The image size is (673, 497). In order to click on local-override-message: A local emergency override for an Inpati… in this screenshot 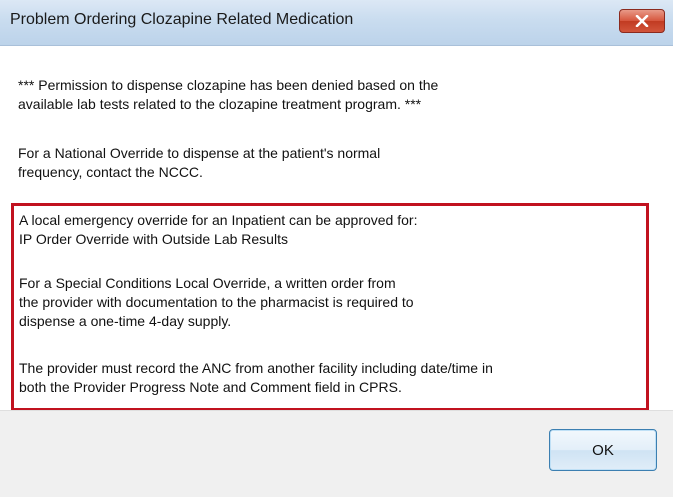, I will do `click(218, 230)`.